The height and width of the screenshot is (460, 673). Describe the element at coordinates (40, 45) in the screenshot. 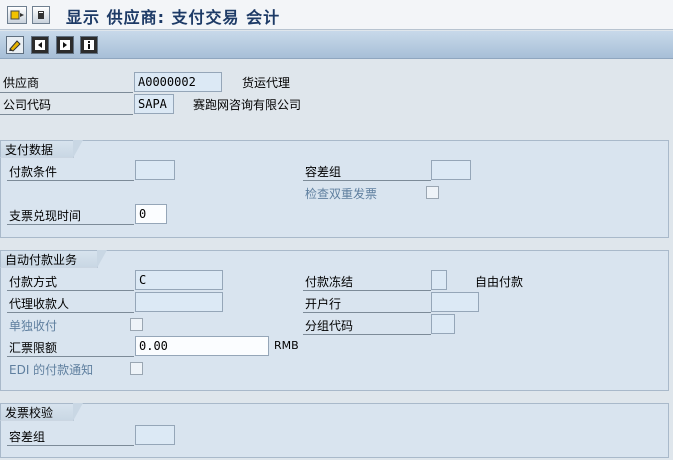

I see `prev-icon` at that location.